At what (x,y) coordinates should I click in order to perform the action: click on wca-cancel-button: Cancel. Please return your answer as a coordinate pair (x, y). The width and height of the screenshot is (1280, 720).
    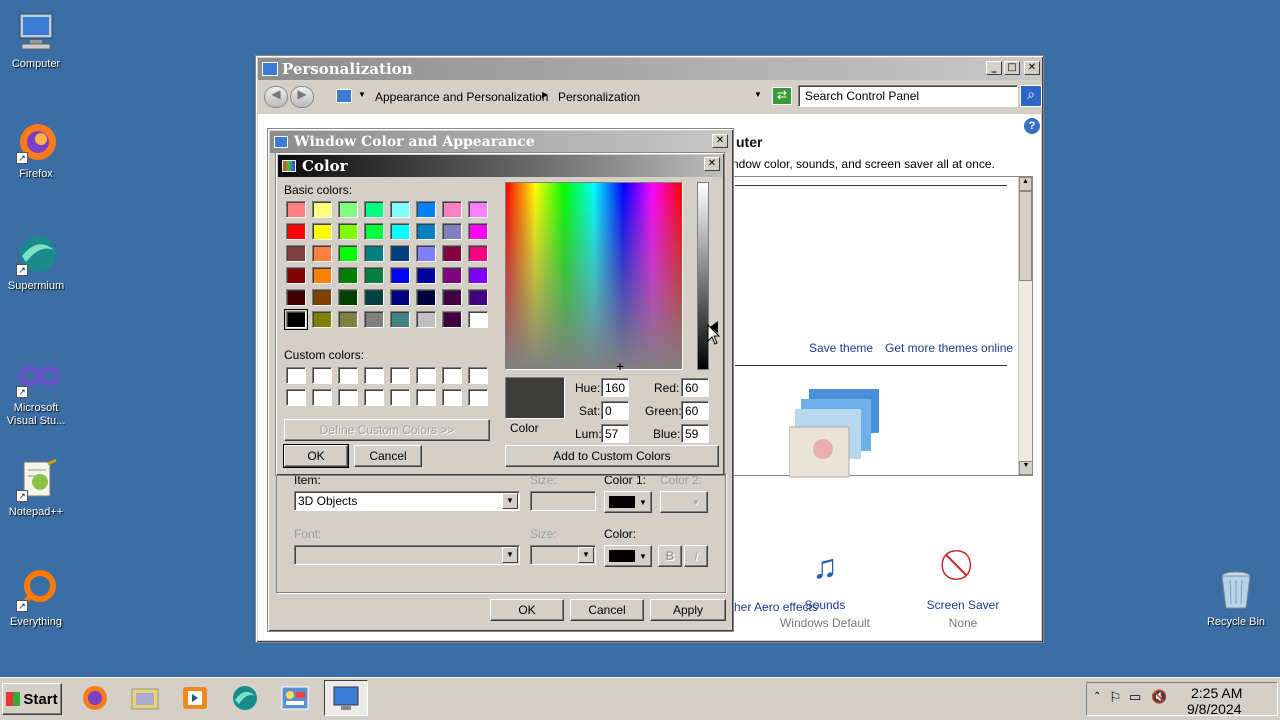
    Looking at the image, I should click on (607, 610).